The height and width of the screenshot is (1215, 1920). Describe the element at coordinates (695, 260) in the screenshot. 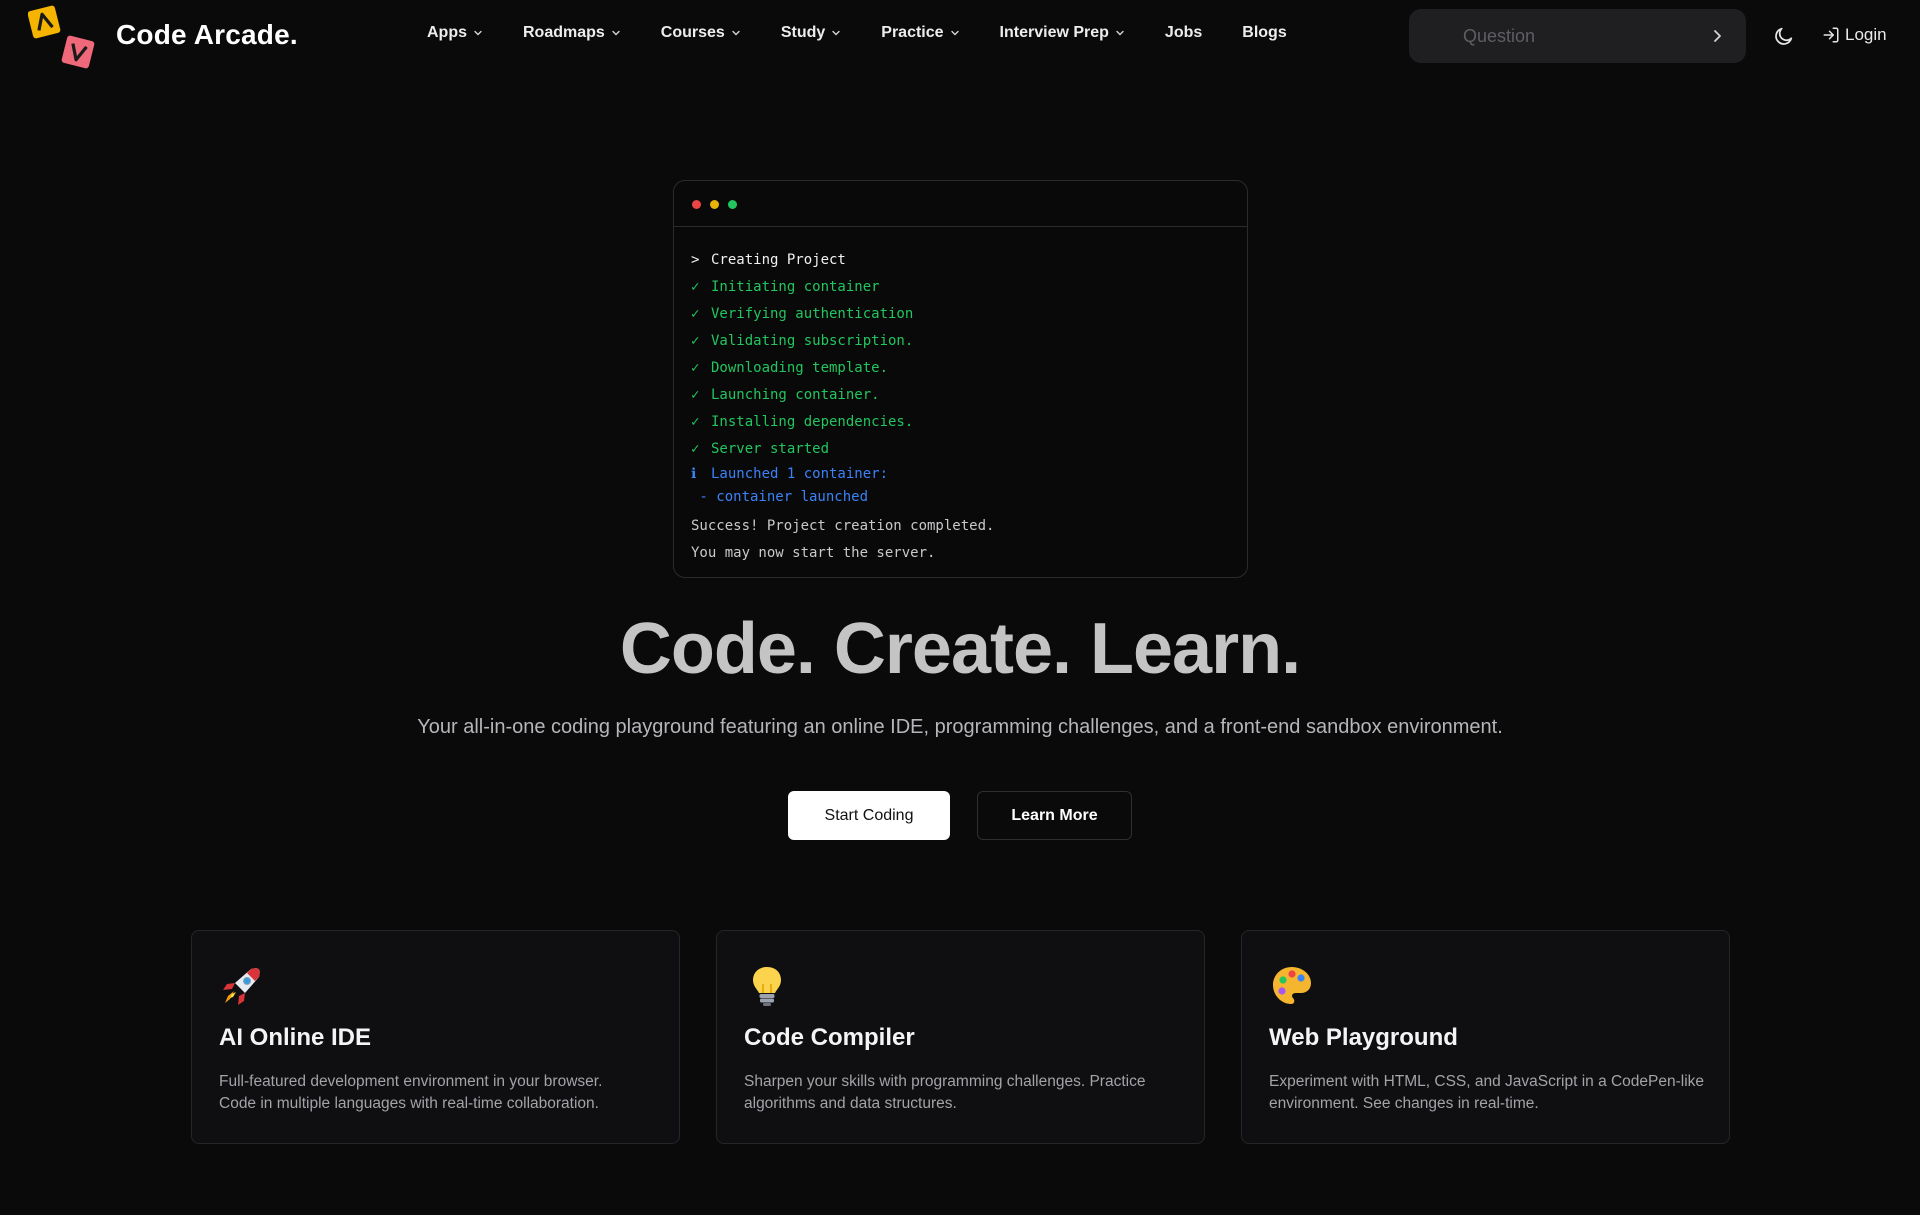

I see `prompt-icon: >` at that location.